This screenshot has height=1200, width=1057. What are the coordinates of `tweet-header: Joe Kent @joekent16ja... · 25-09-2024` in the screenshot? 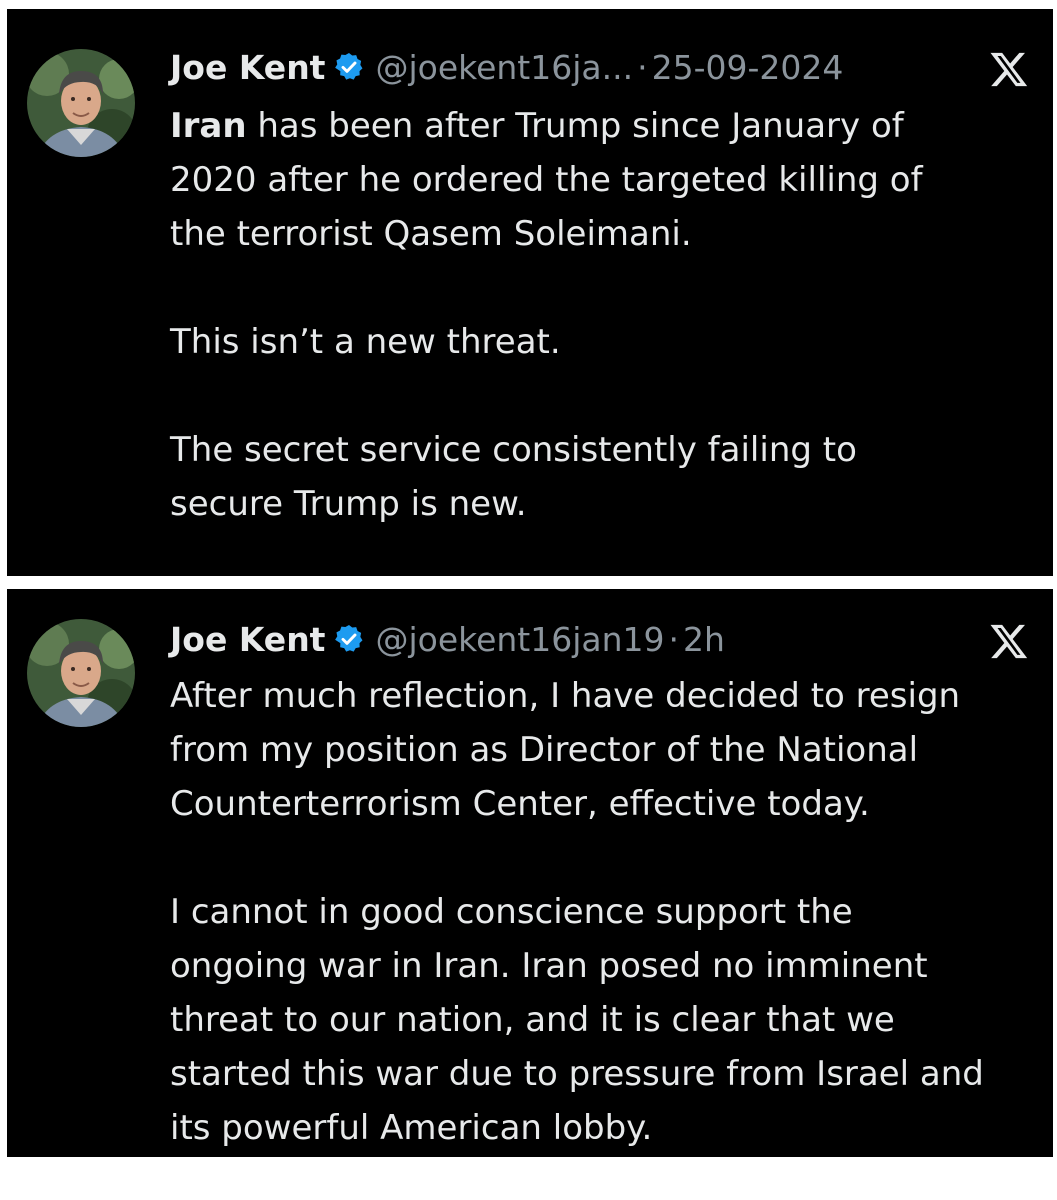 It's located at (601, 67).